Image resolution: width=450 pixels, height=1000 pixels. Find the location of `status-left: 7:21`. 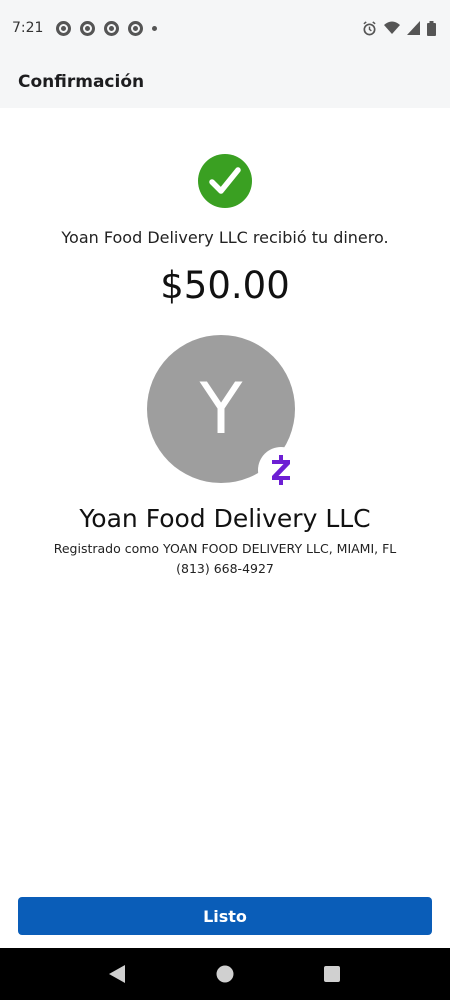

status-left: 7:21 is located at coordinates (85, 28).